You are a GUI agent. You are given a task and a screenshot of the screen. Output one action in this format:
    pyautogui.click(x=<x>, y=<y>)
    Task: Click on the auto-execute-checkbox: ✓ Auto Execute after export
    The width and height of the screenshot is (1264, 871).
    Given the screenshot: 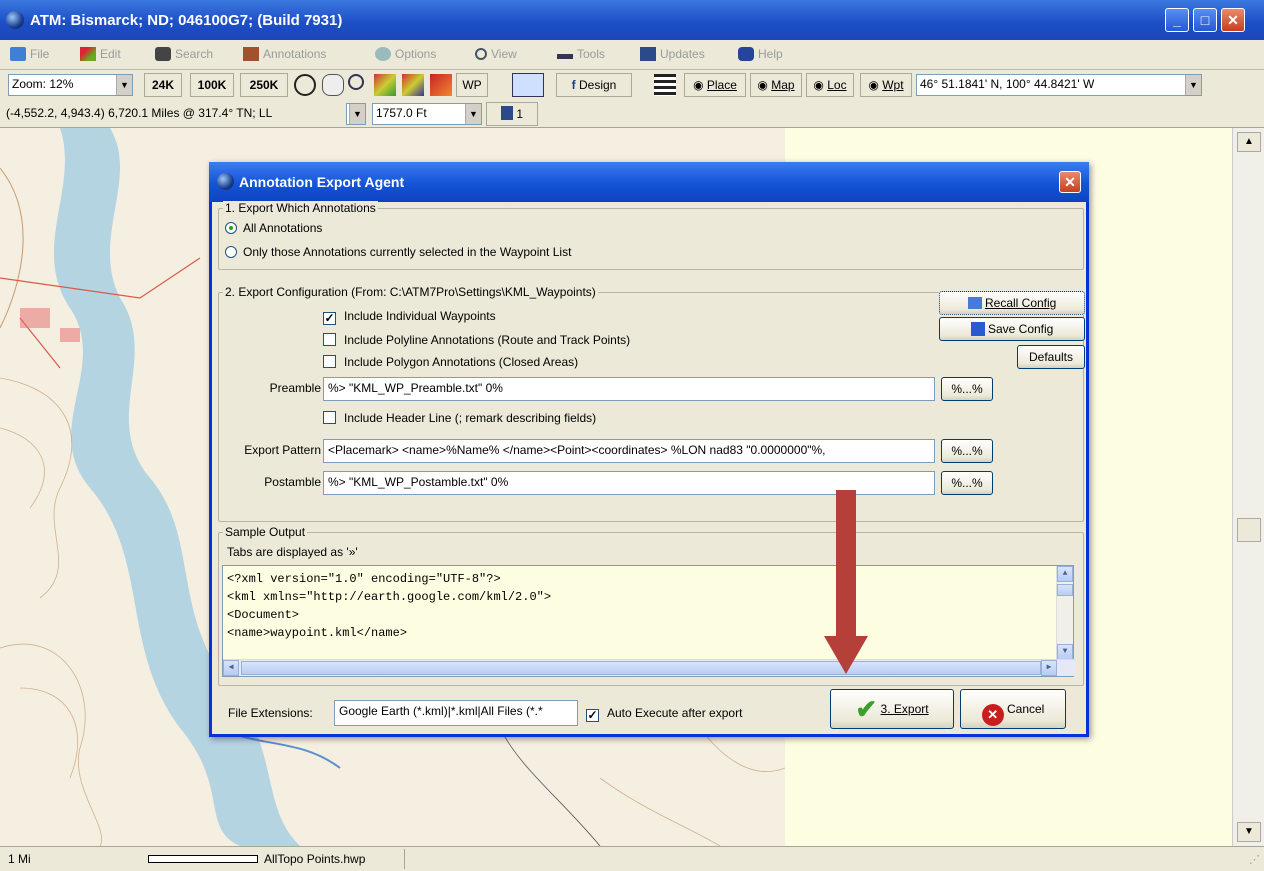 What is the action you would take?
    pyautogui.click(x=664, y=714)
    